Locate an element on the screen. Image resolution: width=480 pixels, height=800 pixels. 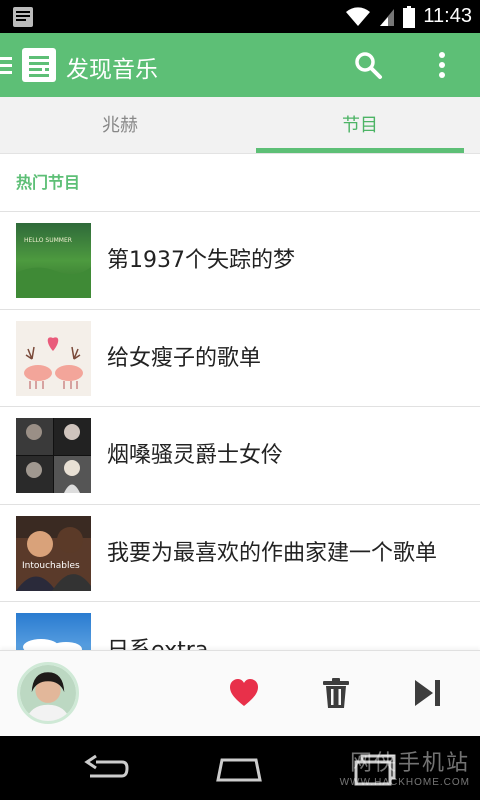
wifi-icon is located at coordinates (358, 16).